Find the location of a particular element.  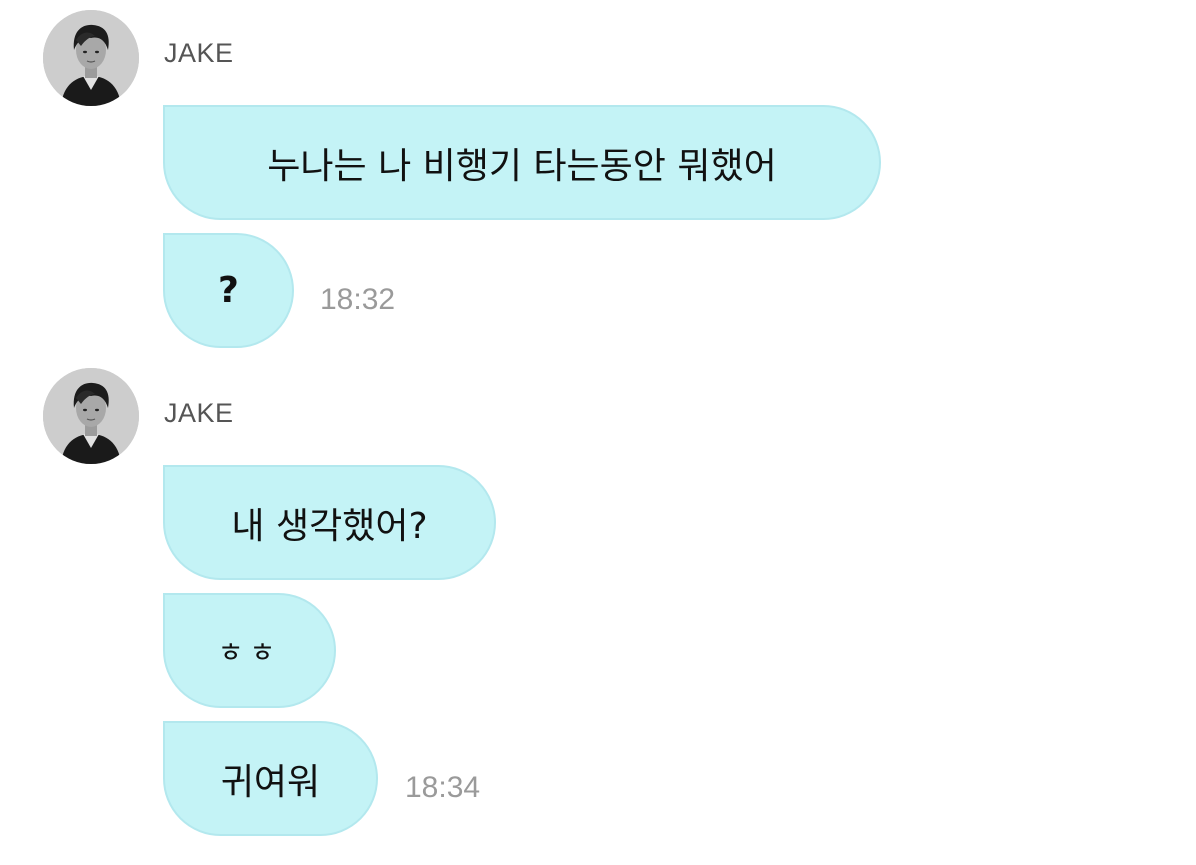

message-text: ㅎㅎ is located at coordinates (249, 652).